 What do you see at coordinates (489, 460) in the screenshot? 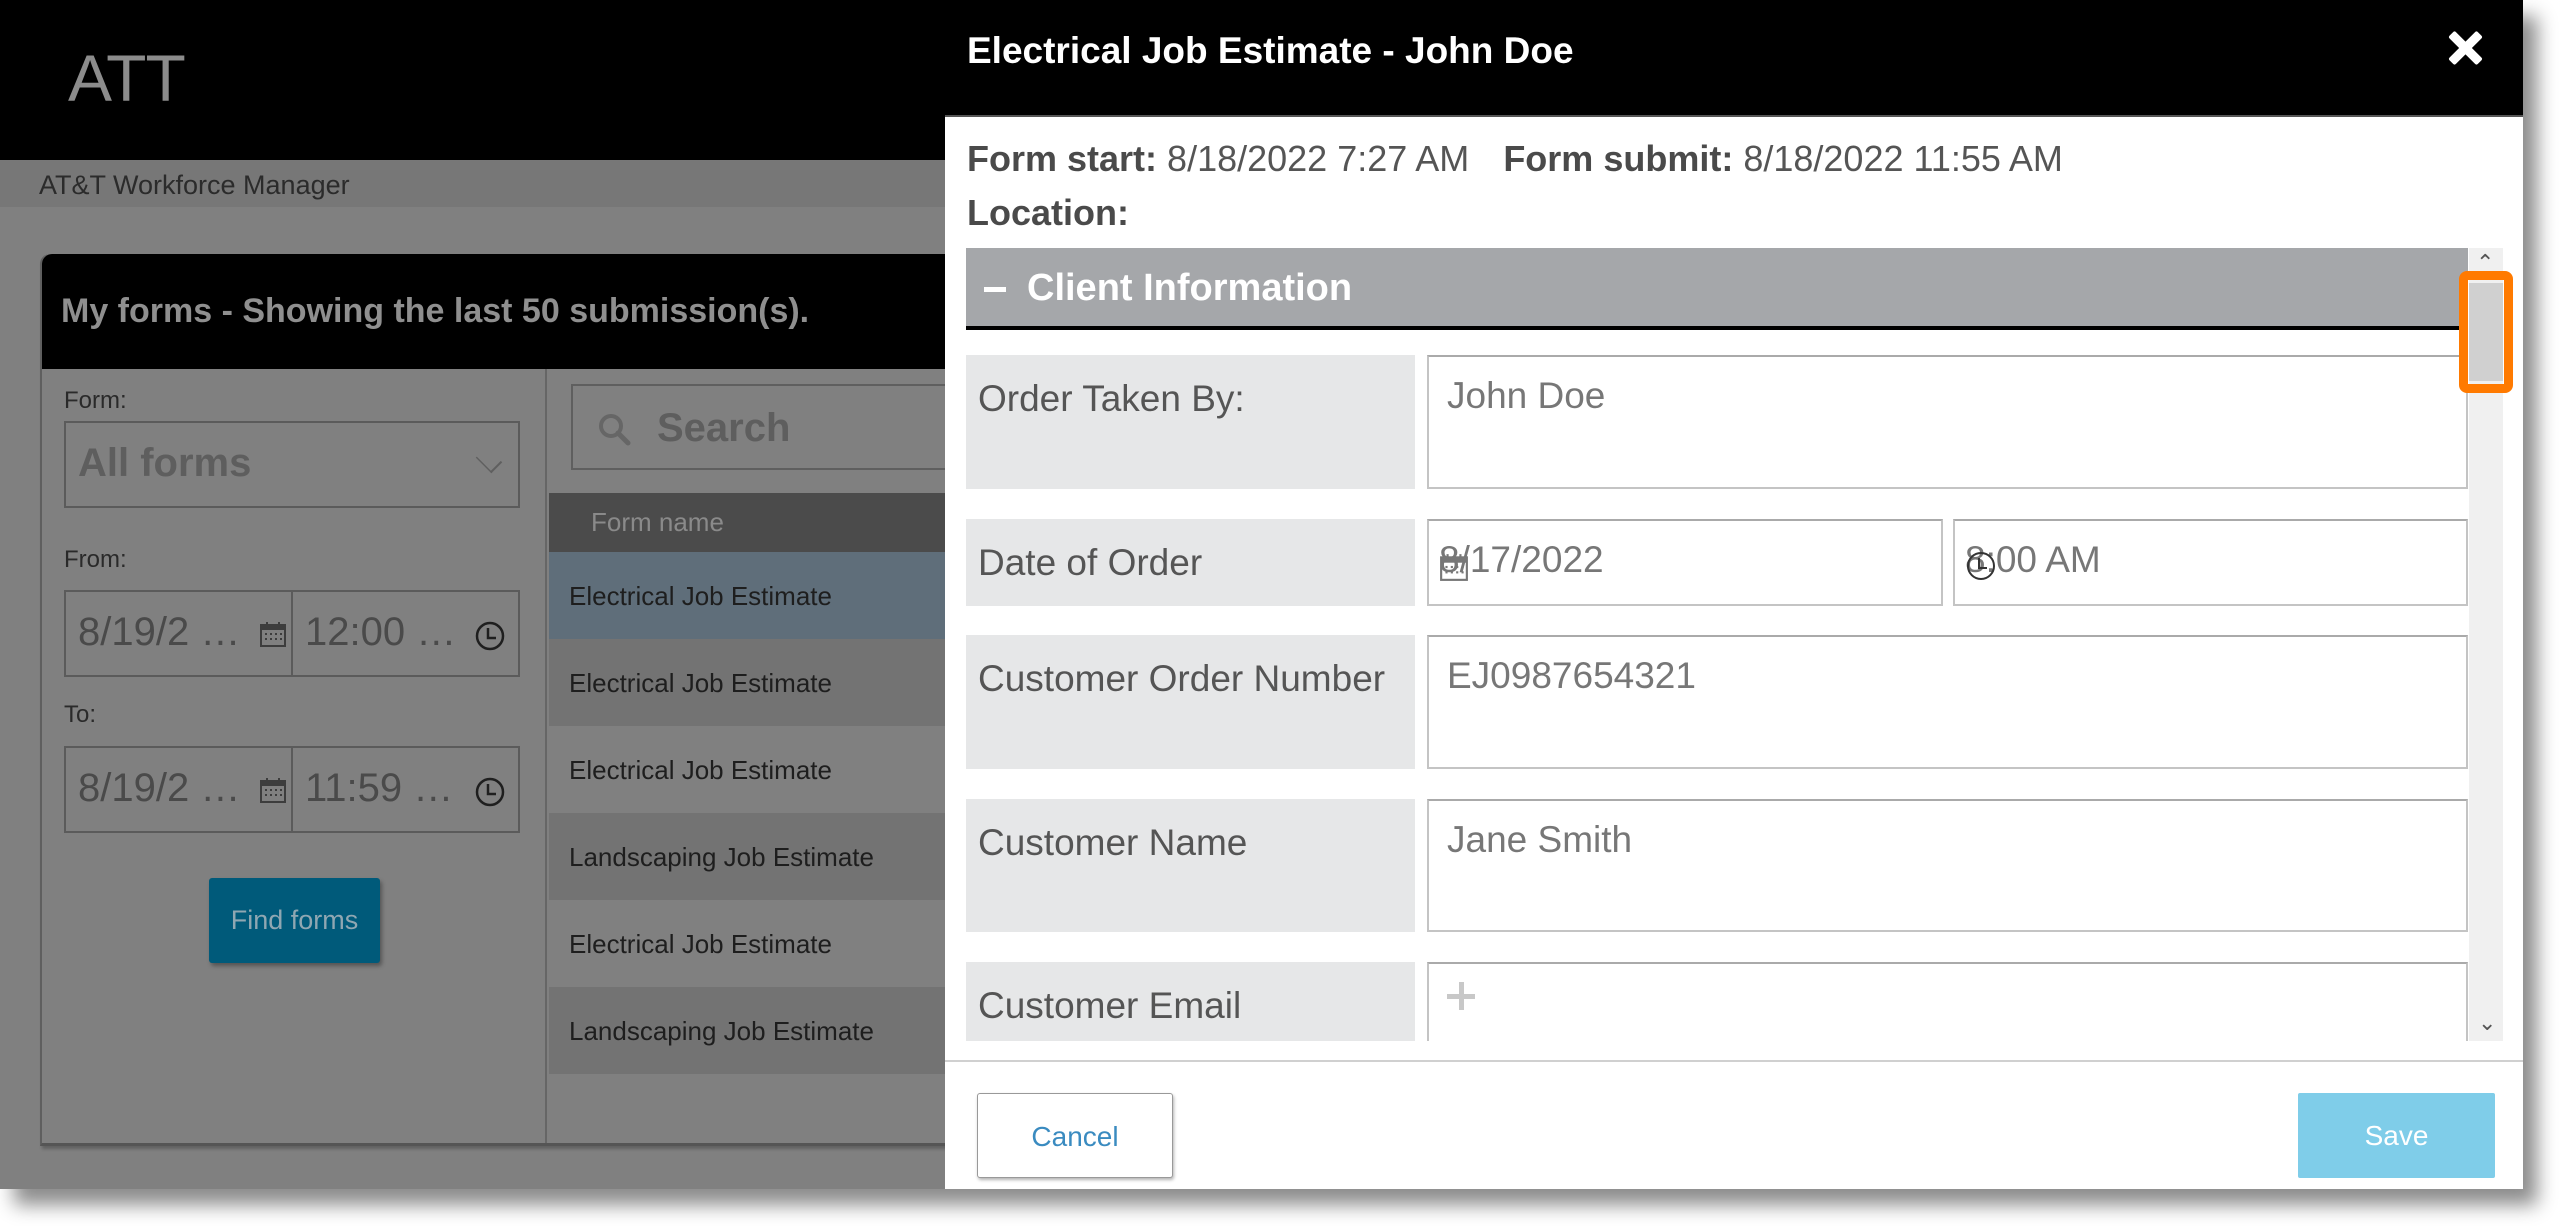
I see `chevron-down-icon` at bounding box center [489, 460].